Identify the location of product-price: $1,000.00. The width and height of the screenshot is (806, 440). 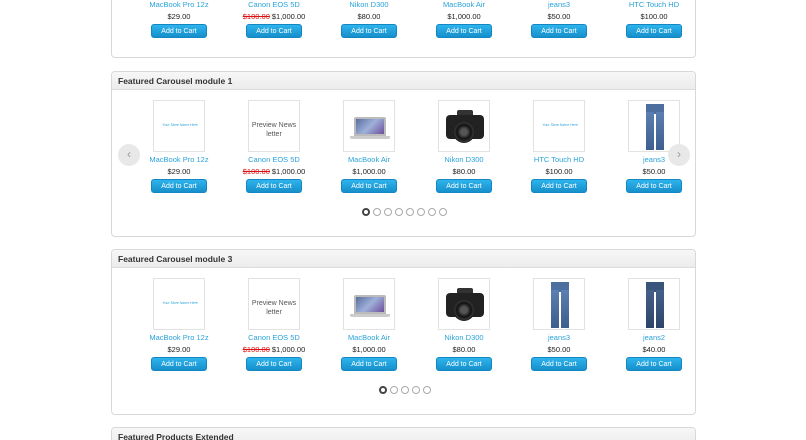
(464, 17).